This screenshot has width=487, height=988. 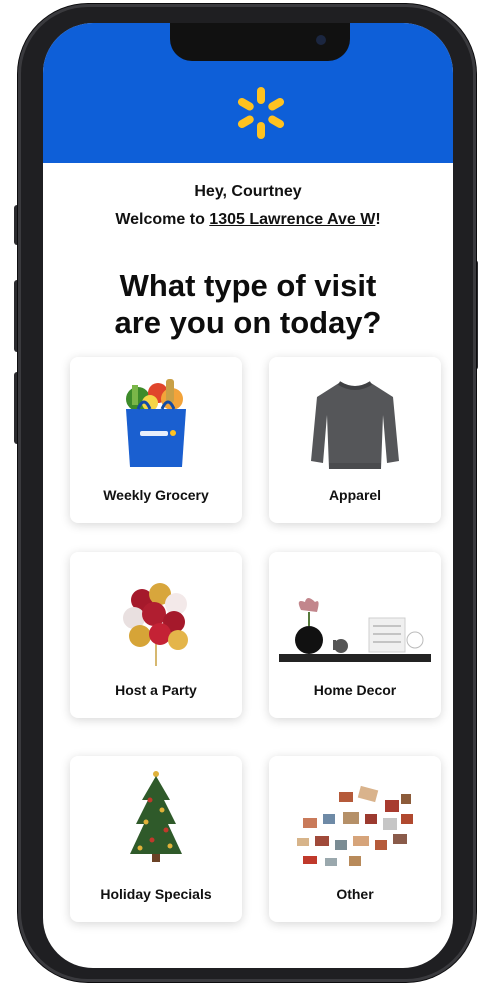 I want to click on phone-notch, so click(x=260, y=42).